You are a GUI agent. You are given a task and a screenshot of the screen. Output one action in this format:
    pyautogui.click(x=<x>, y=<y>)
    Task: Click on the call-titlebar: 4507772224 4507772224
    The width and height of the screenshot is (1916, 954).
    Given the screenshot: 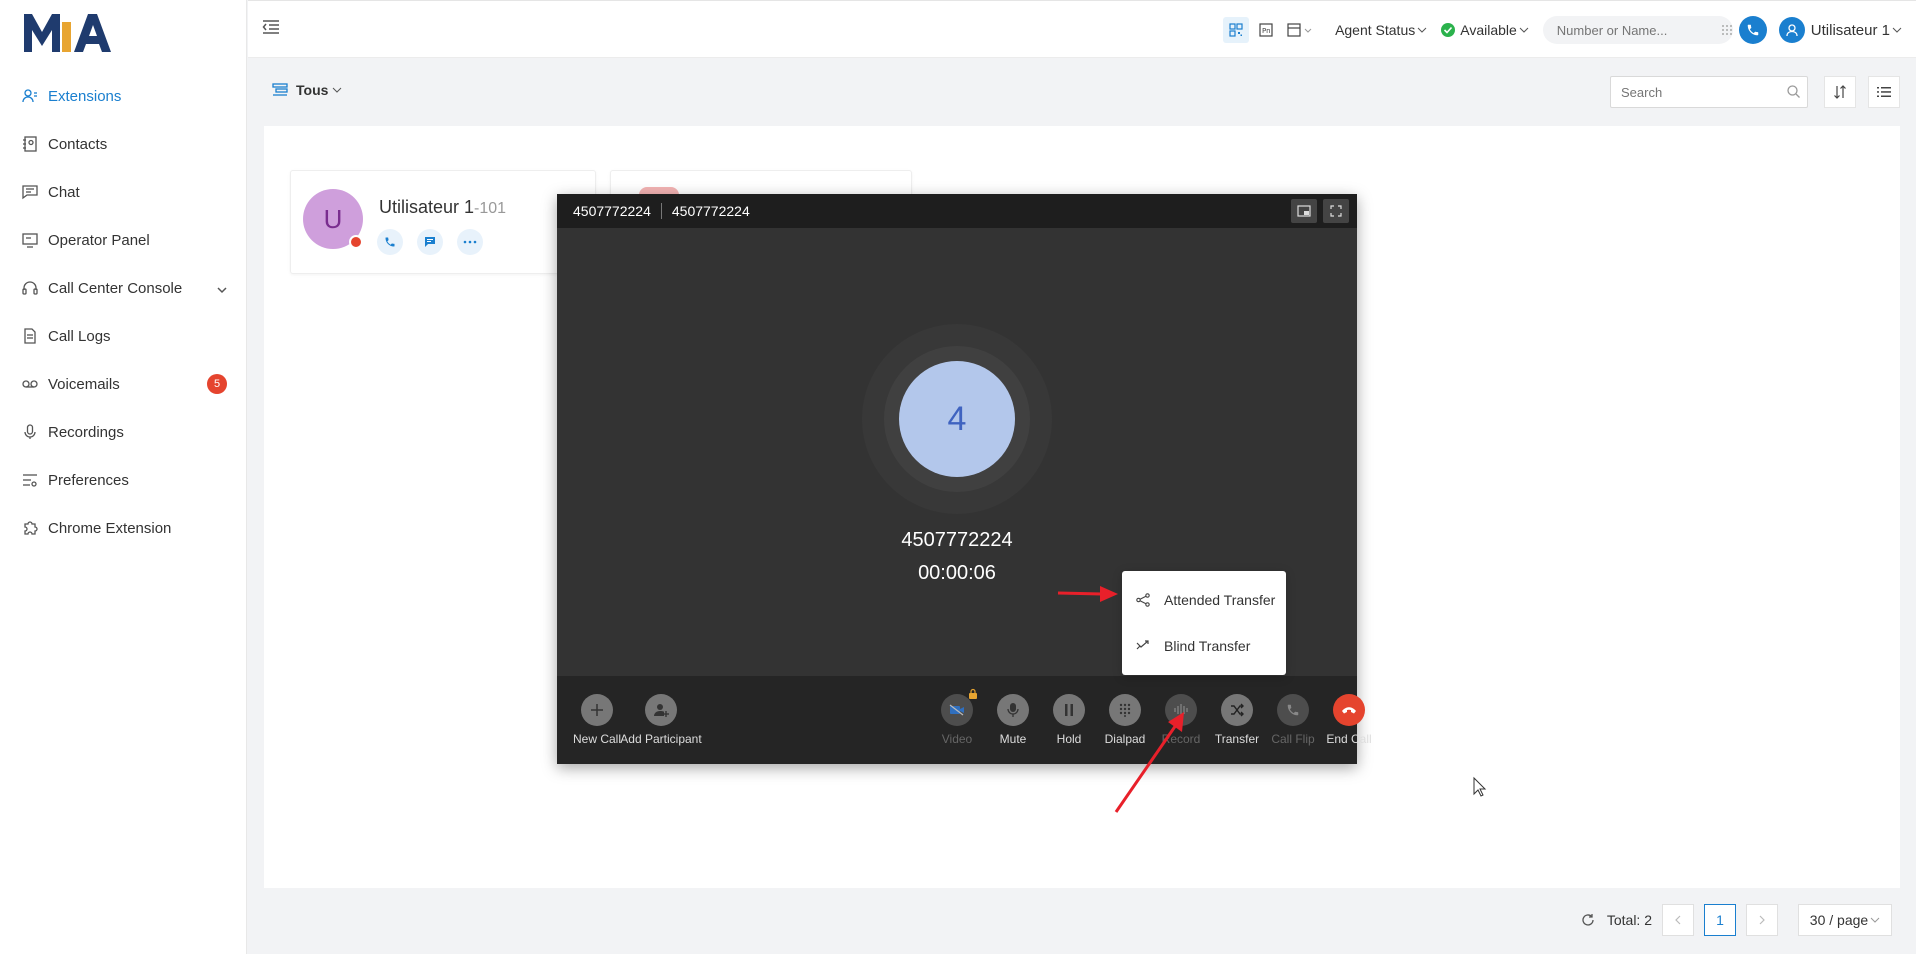 What is the action you would take?
    pyautogui.click(x=957, y=211)
    